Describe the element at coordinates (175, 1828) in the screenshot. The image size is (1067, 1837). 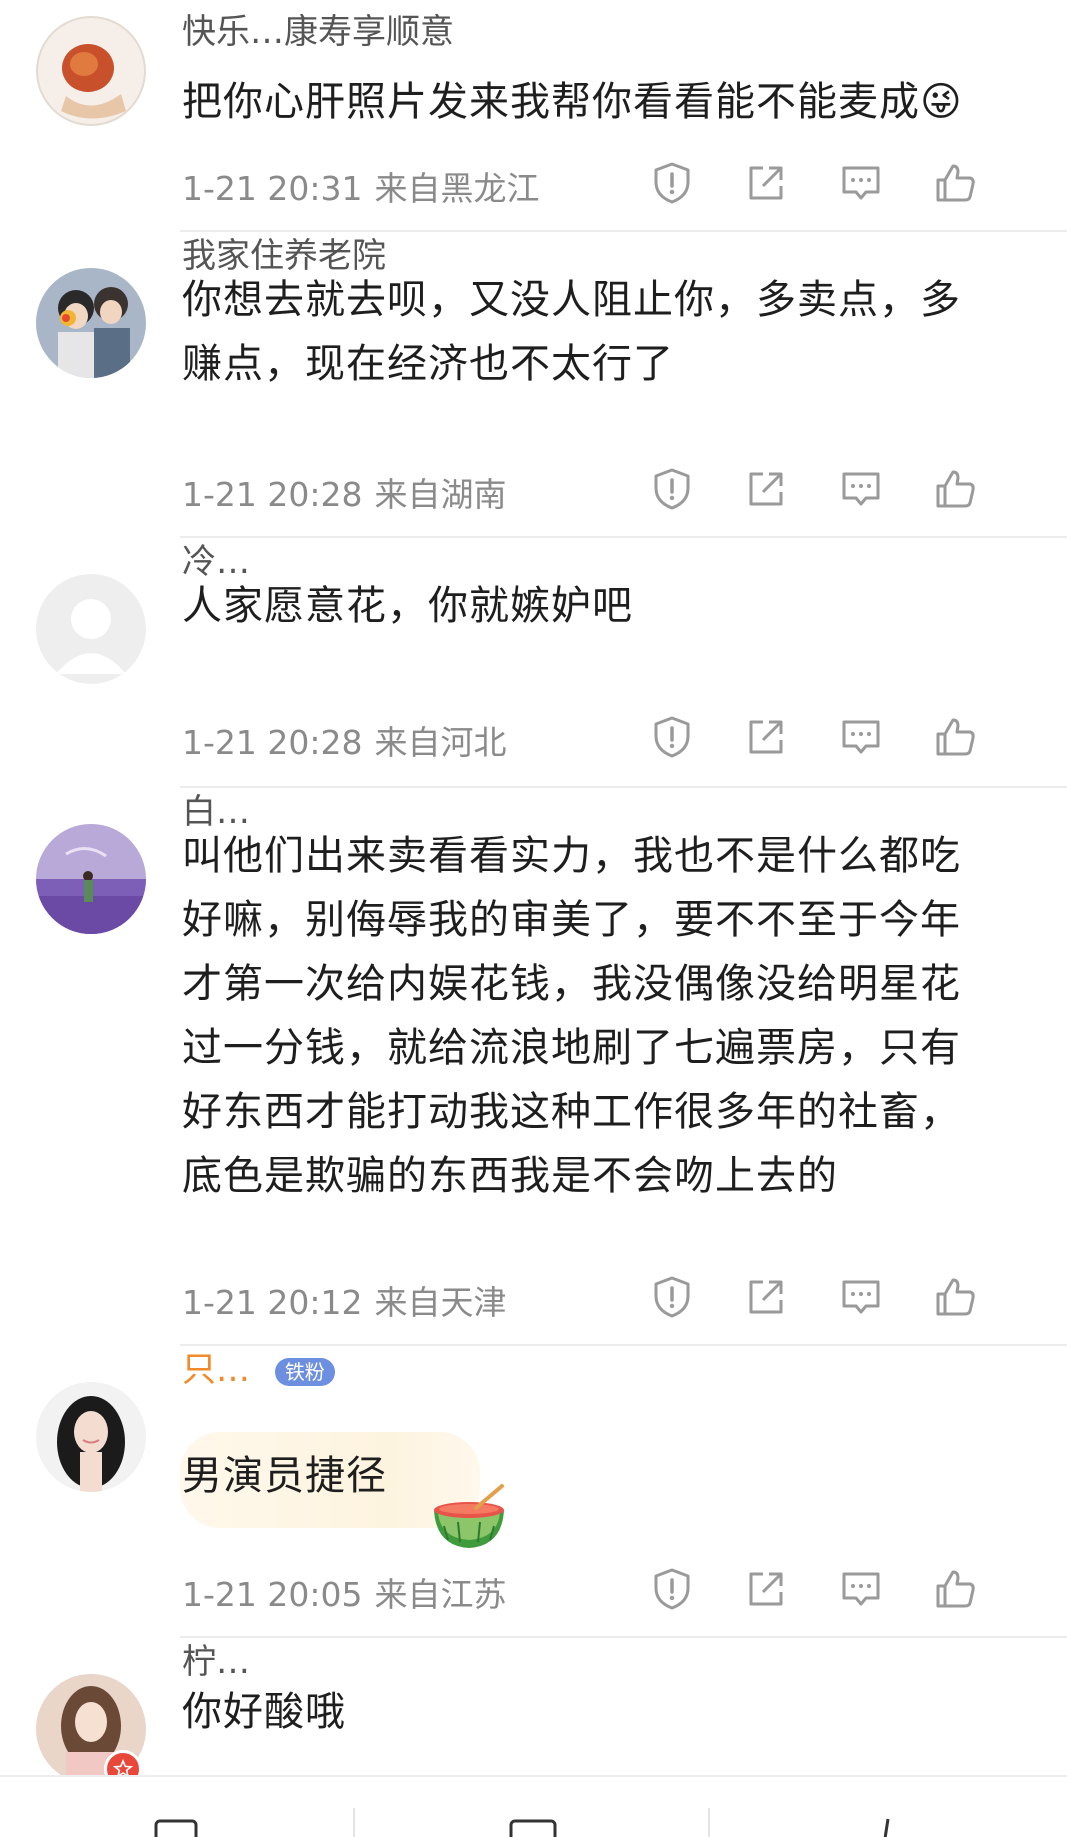
I see `repost-icon` at that location.